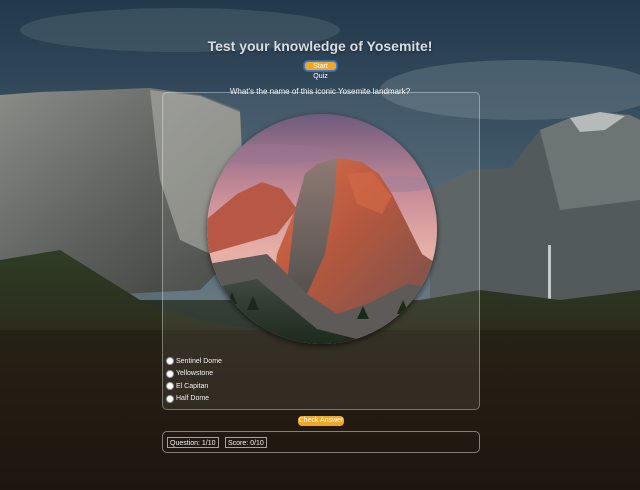 Image resolution: width=640 pixels, height=490 pixels. Describe the element at coordinates (266, 361) in the screenshot. I see `option-sentinel-dome: Sentinel Dome` at that location.